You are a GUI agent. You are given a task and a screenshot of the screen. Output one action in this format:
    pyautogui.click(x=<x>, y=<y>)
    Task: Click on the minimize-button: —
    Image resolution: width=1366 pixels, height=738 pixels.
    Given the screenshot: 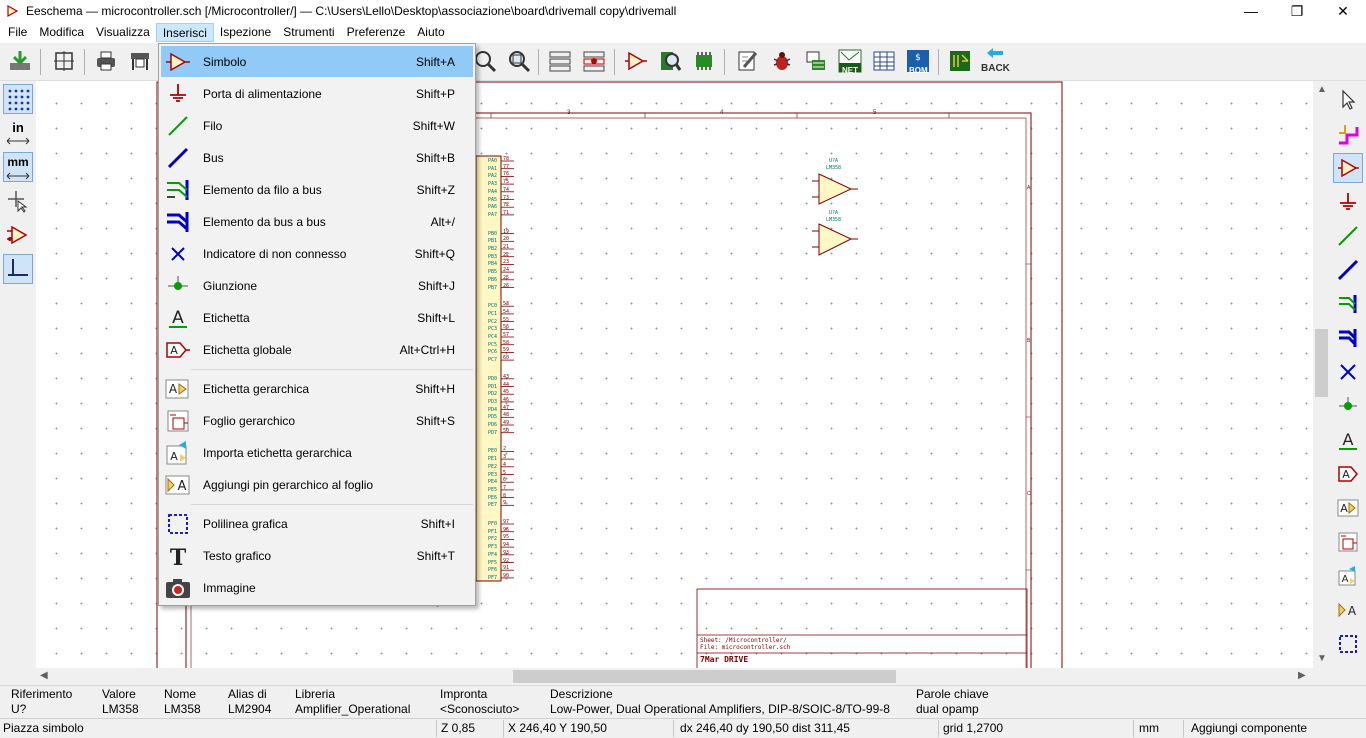 What is the action you would take?
    pyautogui.click(x=1251, y=11)
    